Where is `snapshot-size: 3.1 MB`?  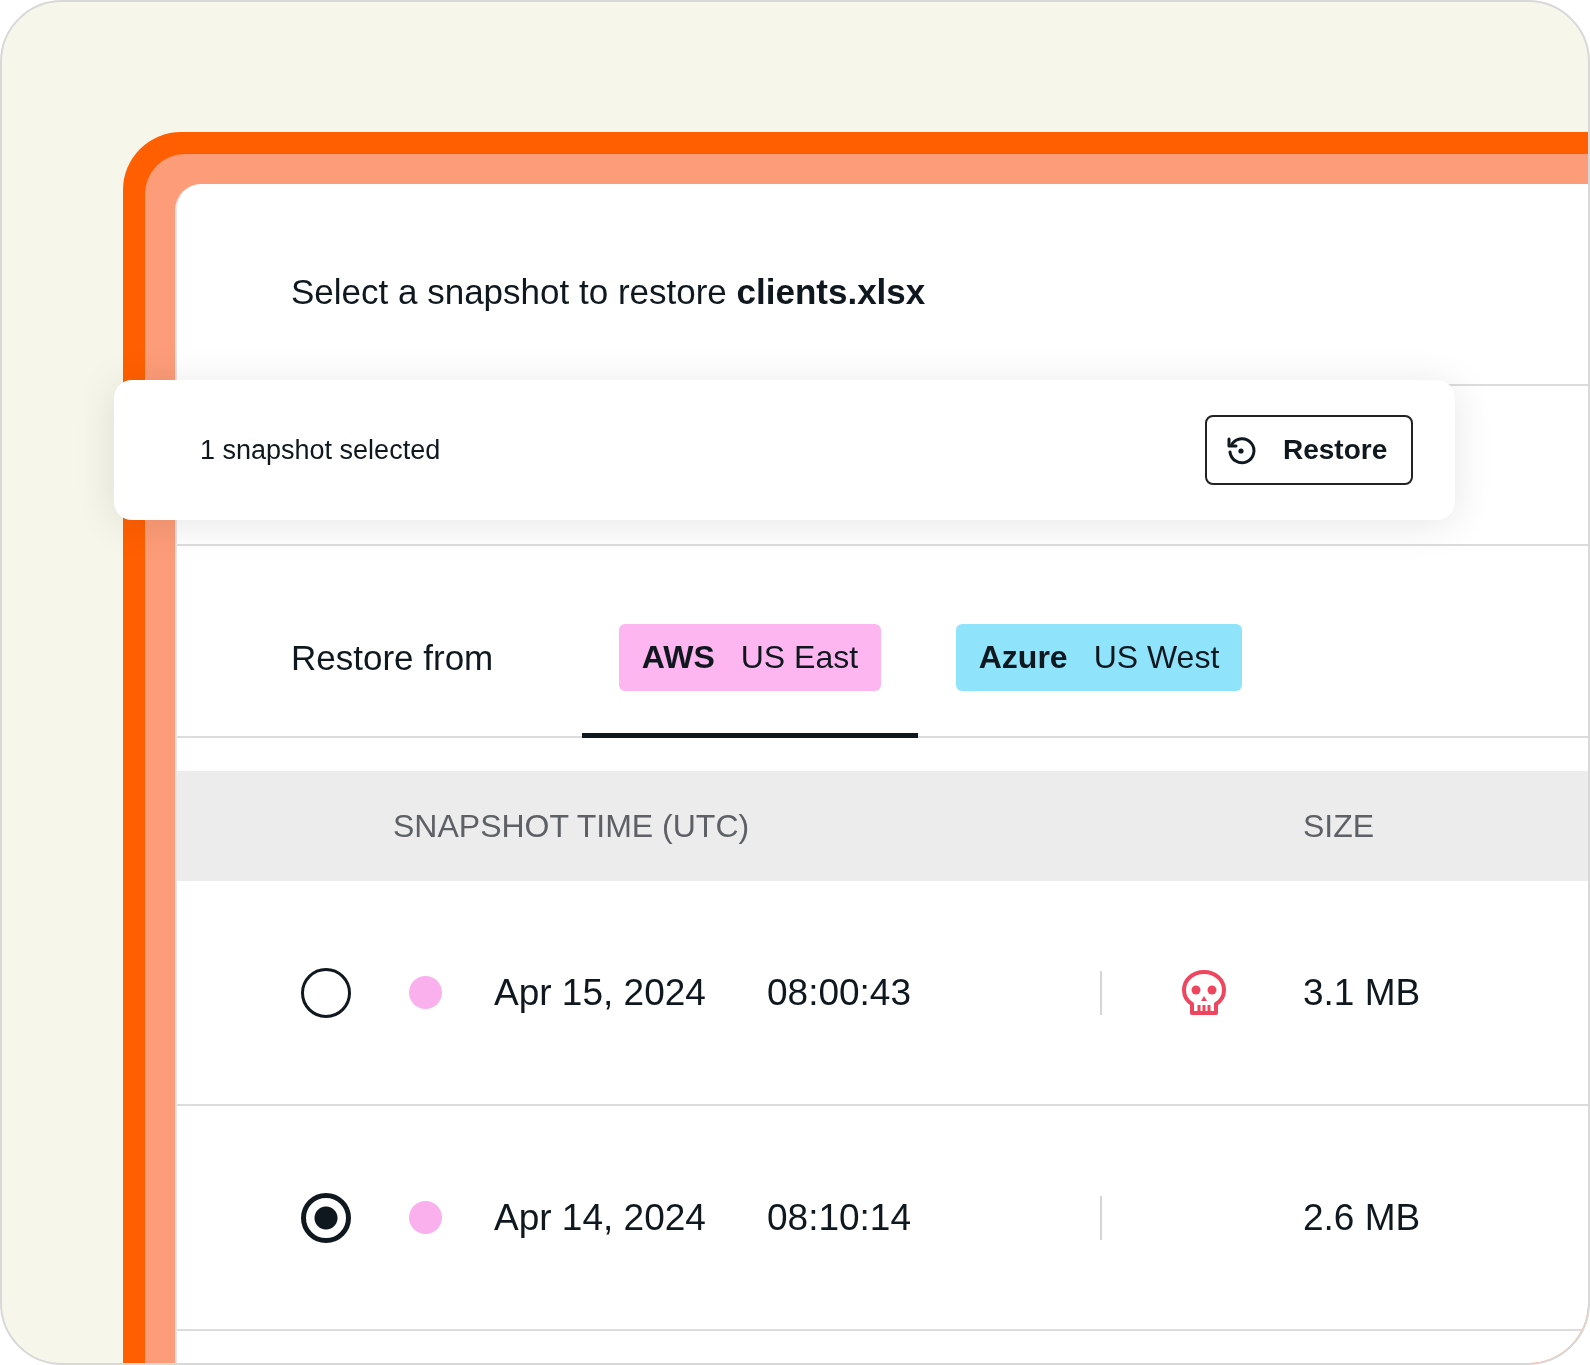
snapshot-size: 3.1 MB is located at coordinates (1362, 992).